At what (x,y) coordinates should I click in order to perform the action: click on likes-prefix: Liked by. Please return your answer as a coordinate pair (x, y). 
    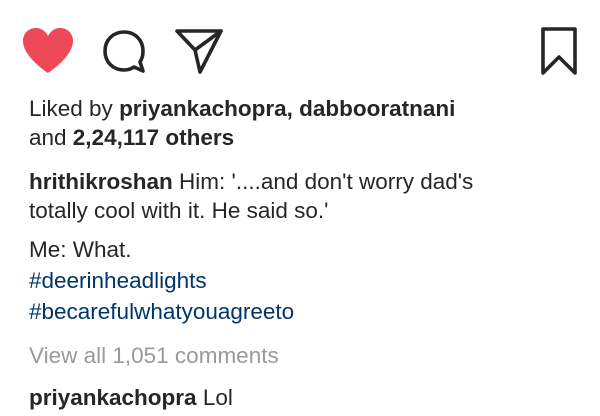
    Looking at the image, I should click on (74, 108).